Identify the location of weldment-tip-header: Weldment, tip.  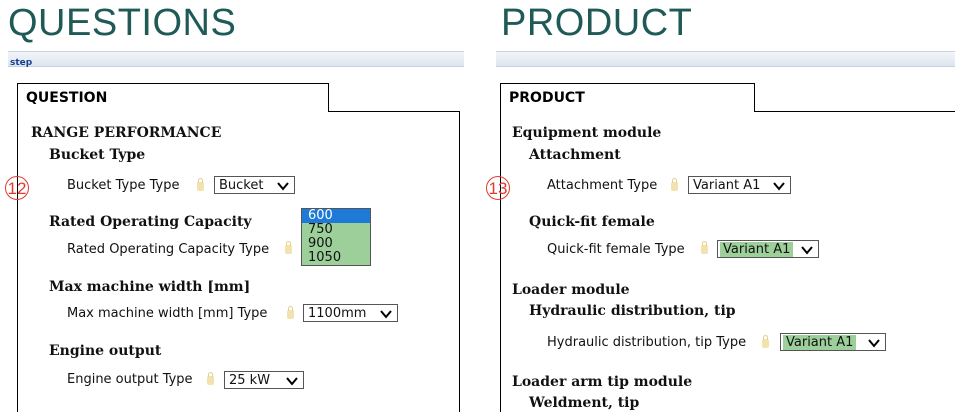
(584, 403).